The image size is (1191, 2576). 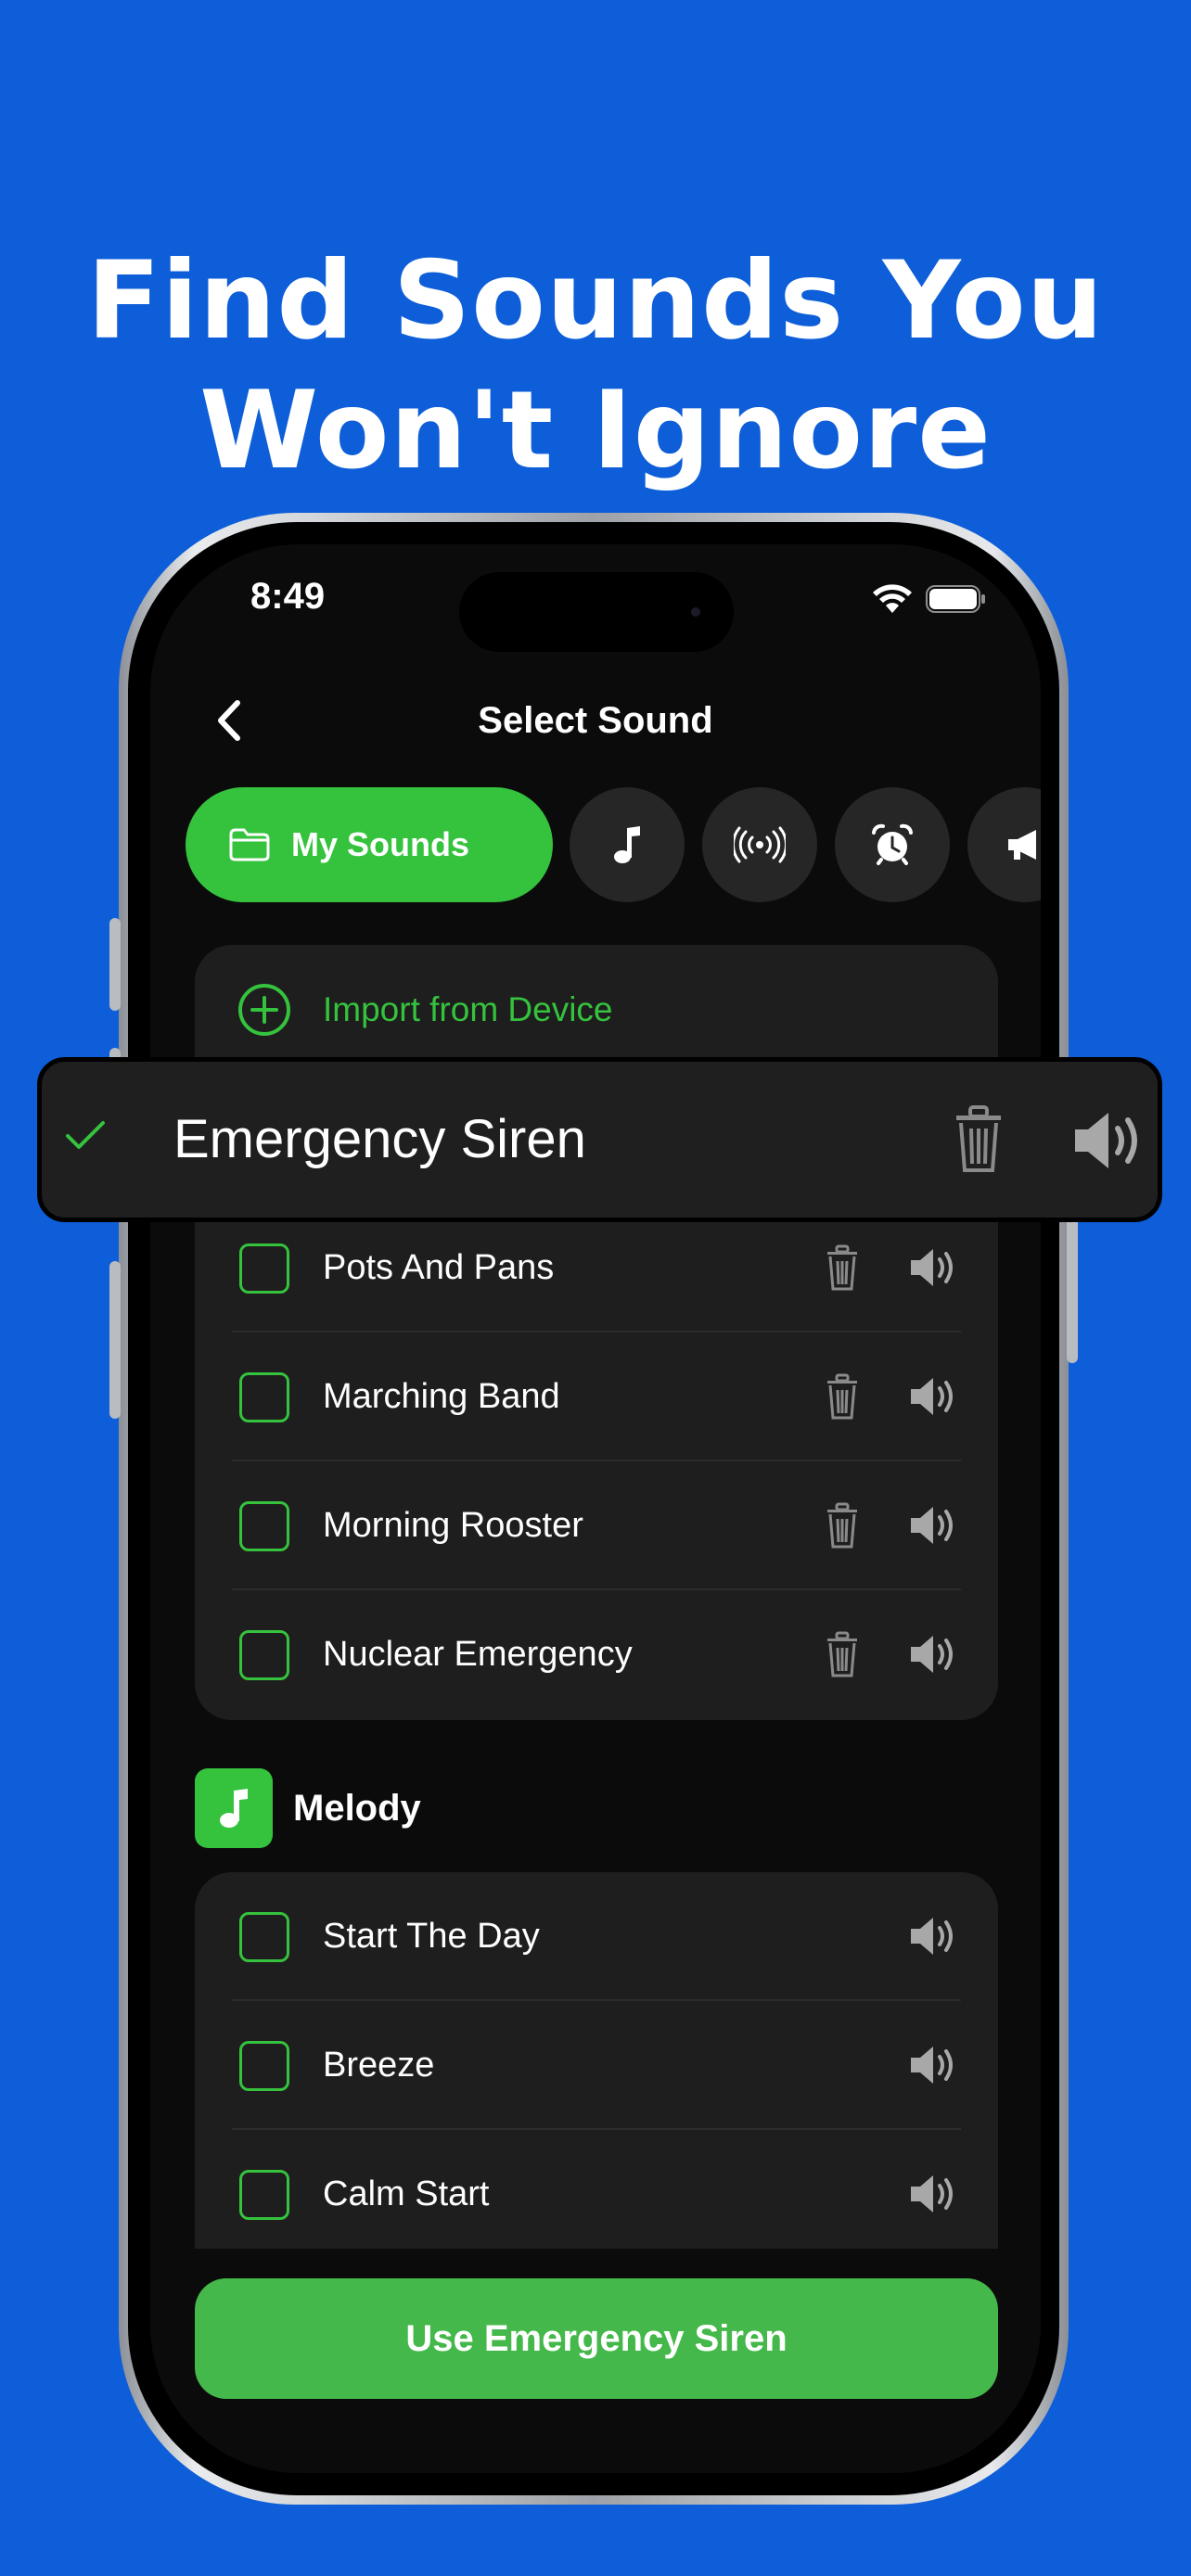 I want to click on tab-my-sounds: My Sounds, so click(x=369, y=844).